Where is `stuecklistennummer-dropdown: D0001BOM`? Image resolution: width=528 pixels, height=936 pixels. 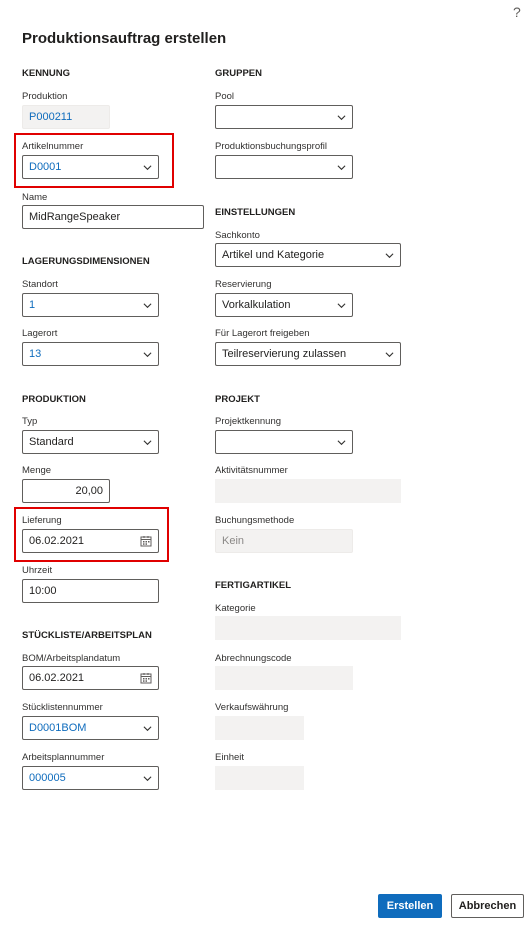 stuecklistennummer-dropdown: D0001BOM is located at coordinates (90, 728).